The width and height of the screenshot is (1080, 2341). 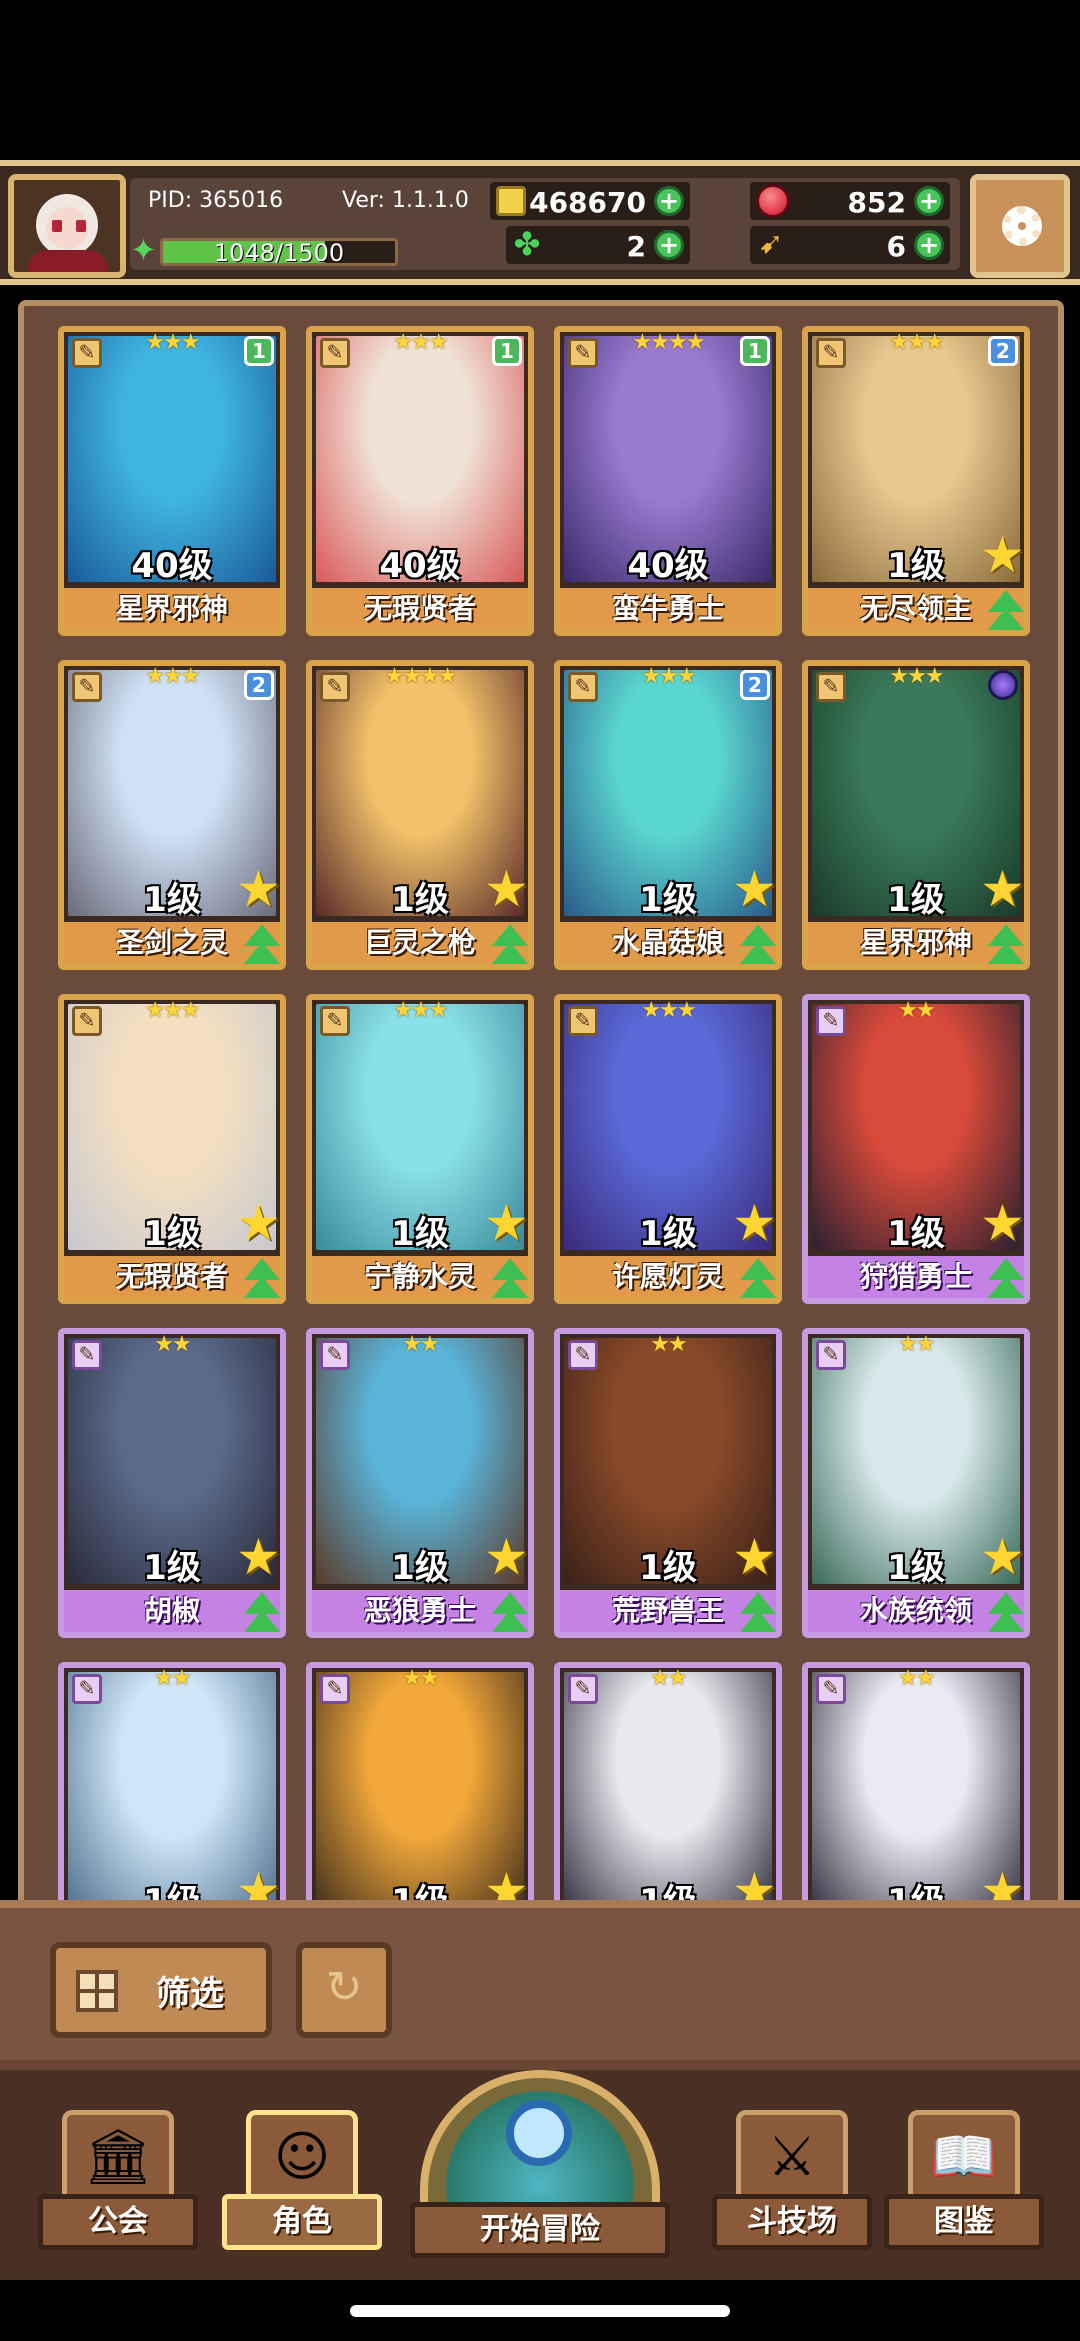 I want to click on avatar-eye-right, so click(x=81, y=226).